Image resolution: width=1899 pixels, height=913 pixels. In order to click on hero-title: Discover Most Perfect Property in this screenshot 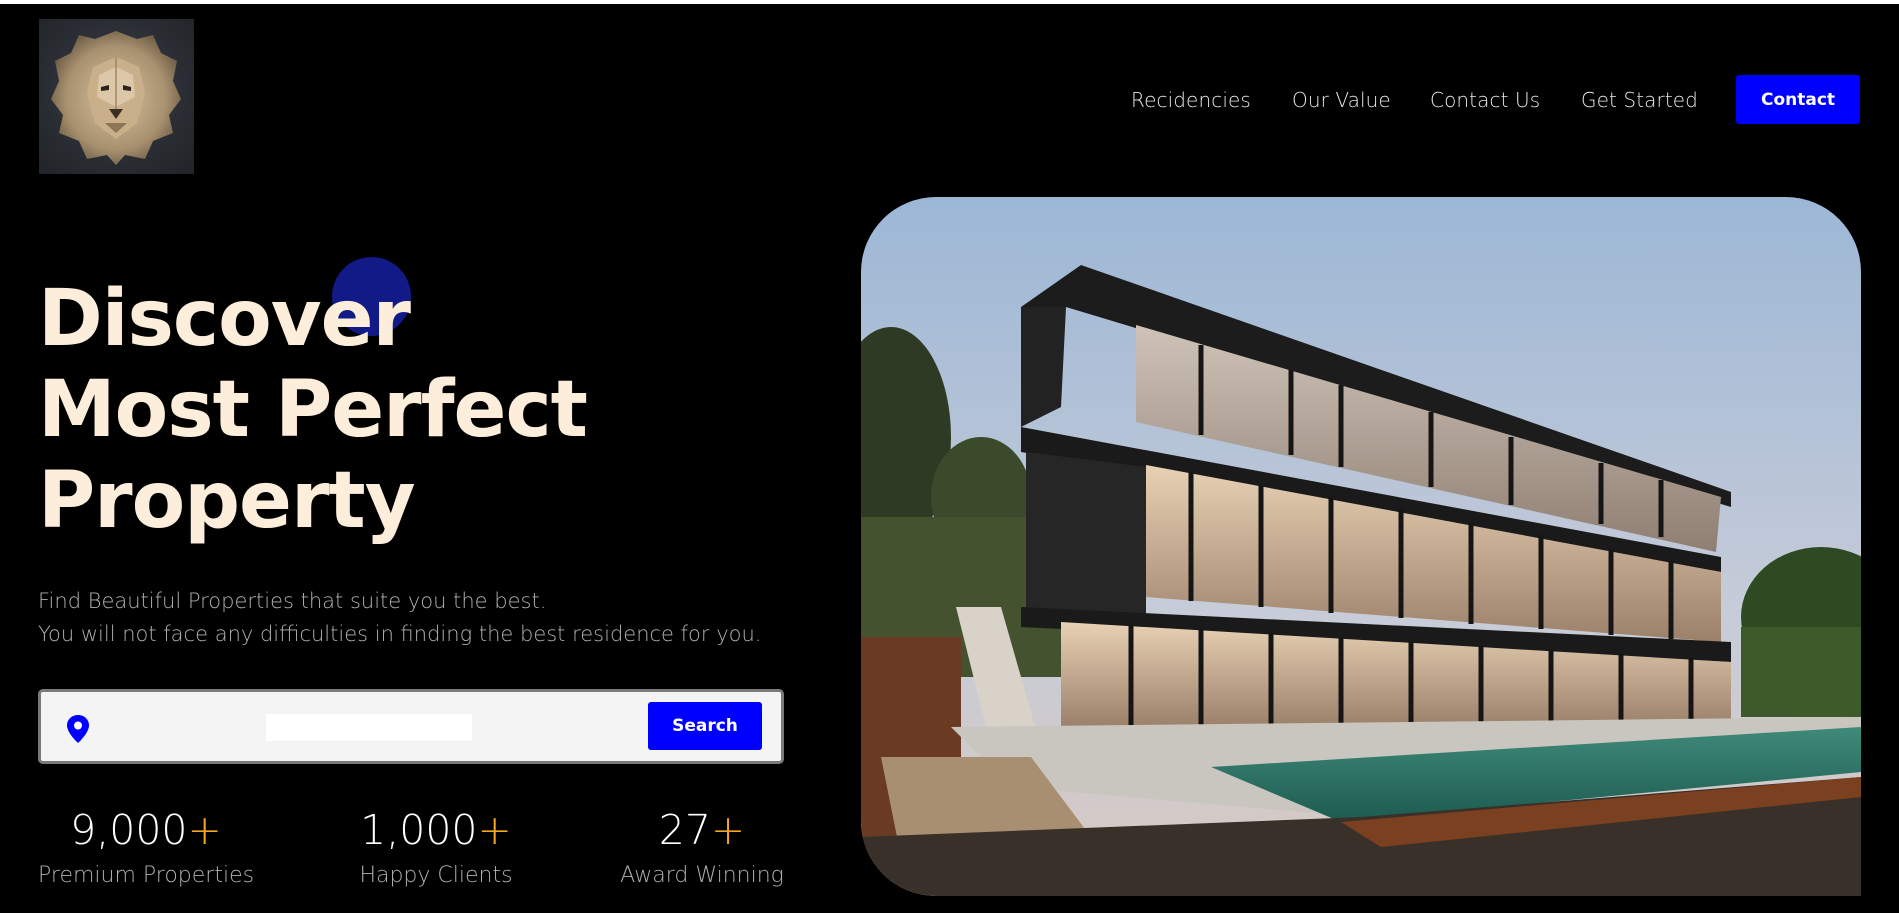, I will do `click(338, 410)`.